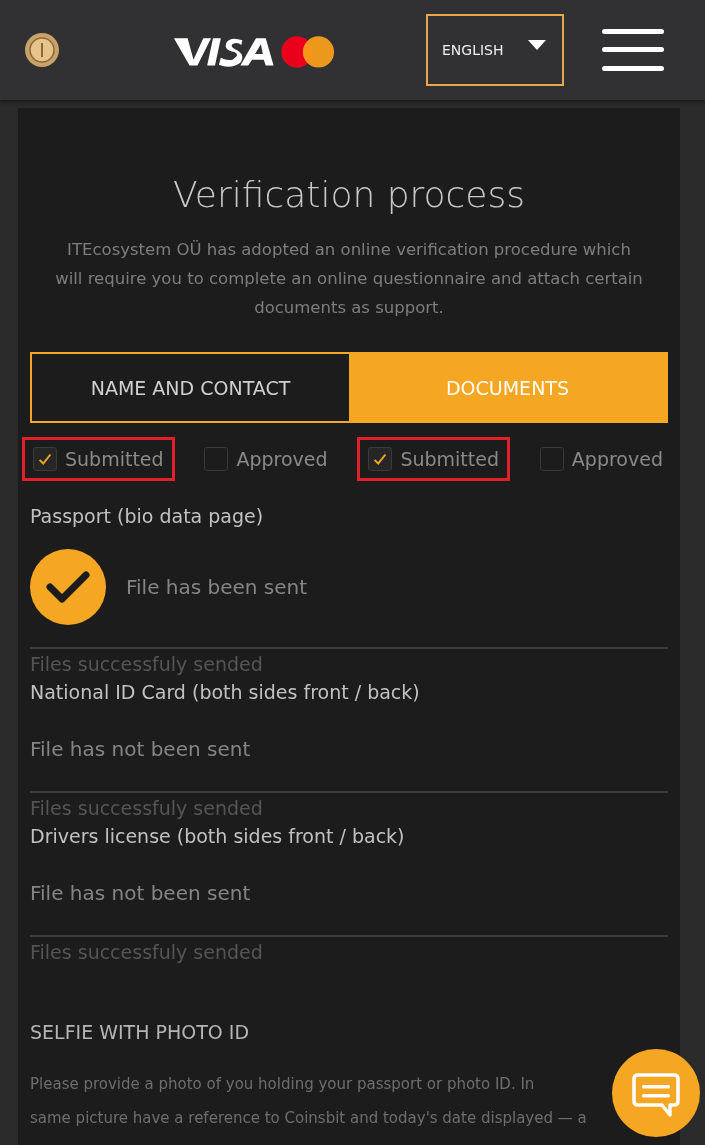 The width and height of the screenshot is (705, 1145). I want to click on intro-text: ITEcosystem OÜ has adopted an online verification procedure which will require you to complete an online questionnaire and attach certain documents as support., so click(349, 279).